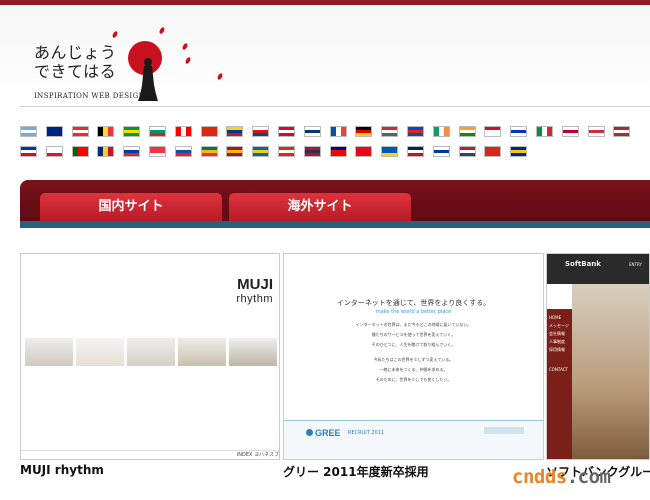  I want to click on flag-spain-icon, so click(234, 151).